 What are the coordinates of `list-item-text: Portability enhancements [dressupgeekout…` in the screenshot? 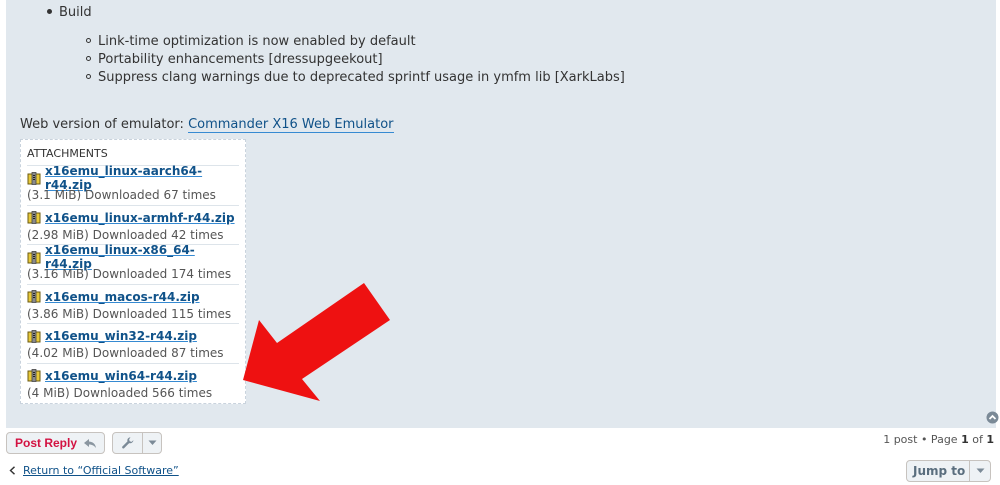 It's located at (240, 59).